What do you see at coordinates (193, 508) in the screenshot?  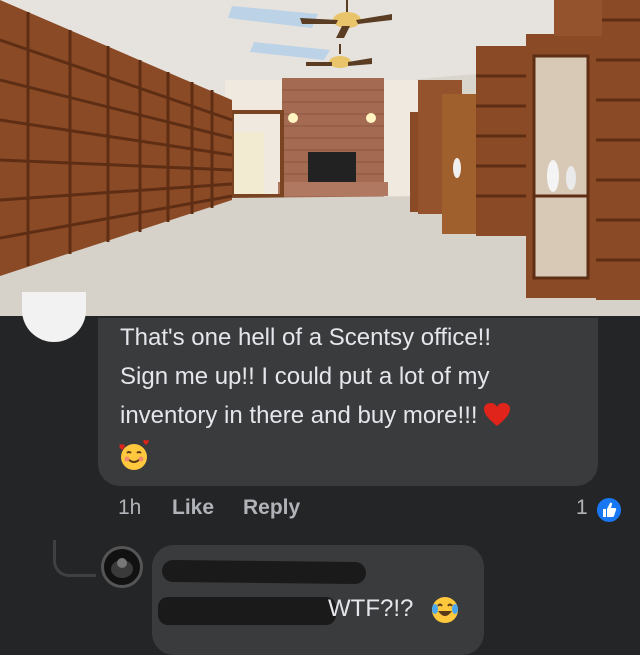 I see `like-button: Like` at bounding box center [193, 508].